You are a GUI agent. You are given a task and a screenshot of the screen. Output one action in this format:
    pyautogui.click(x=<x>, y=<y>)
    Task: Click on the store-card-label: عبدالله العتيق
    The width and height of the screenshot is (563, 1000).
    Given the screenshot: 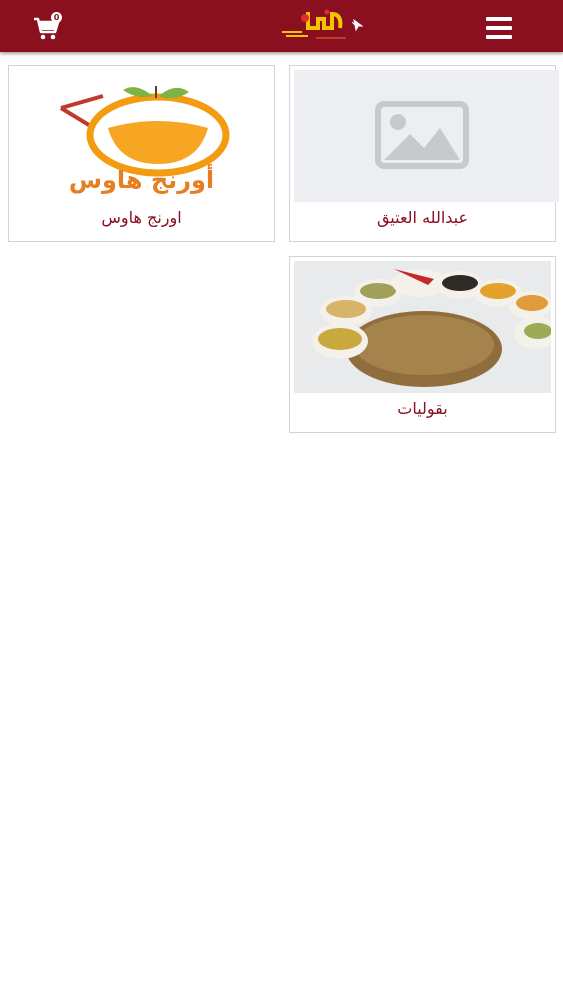 What is the action you would take?
    pyautogui.click(x=422, y=217)
    